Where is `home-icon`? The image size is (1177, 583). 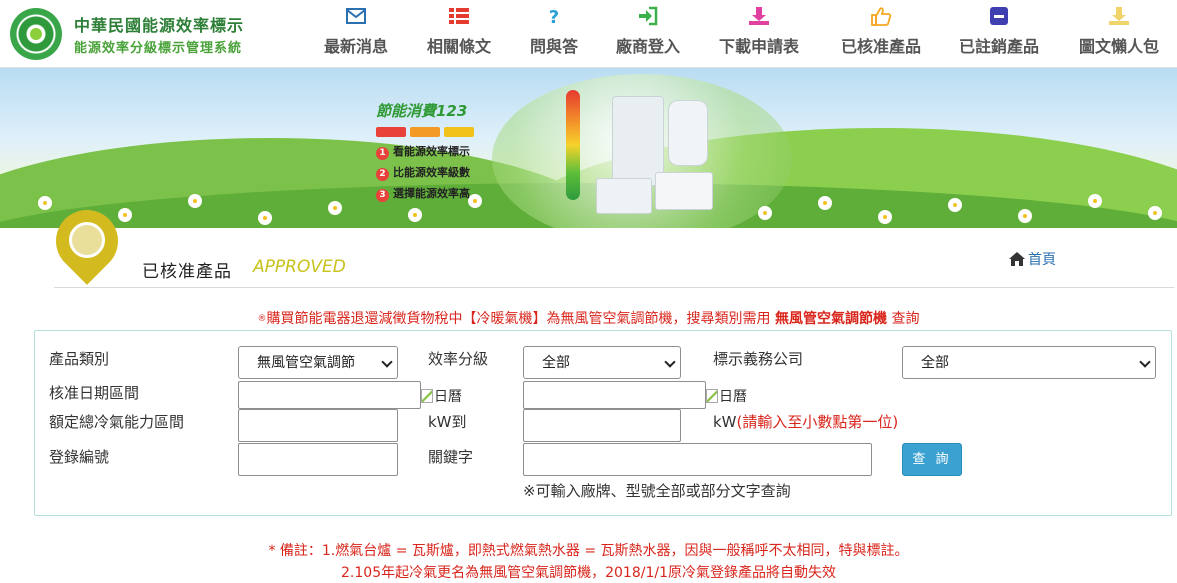 home-icon is located at coordinates (1017, 259).